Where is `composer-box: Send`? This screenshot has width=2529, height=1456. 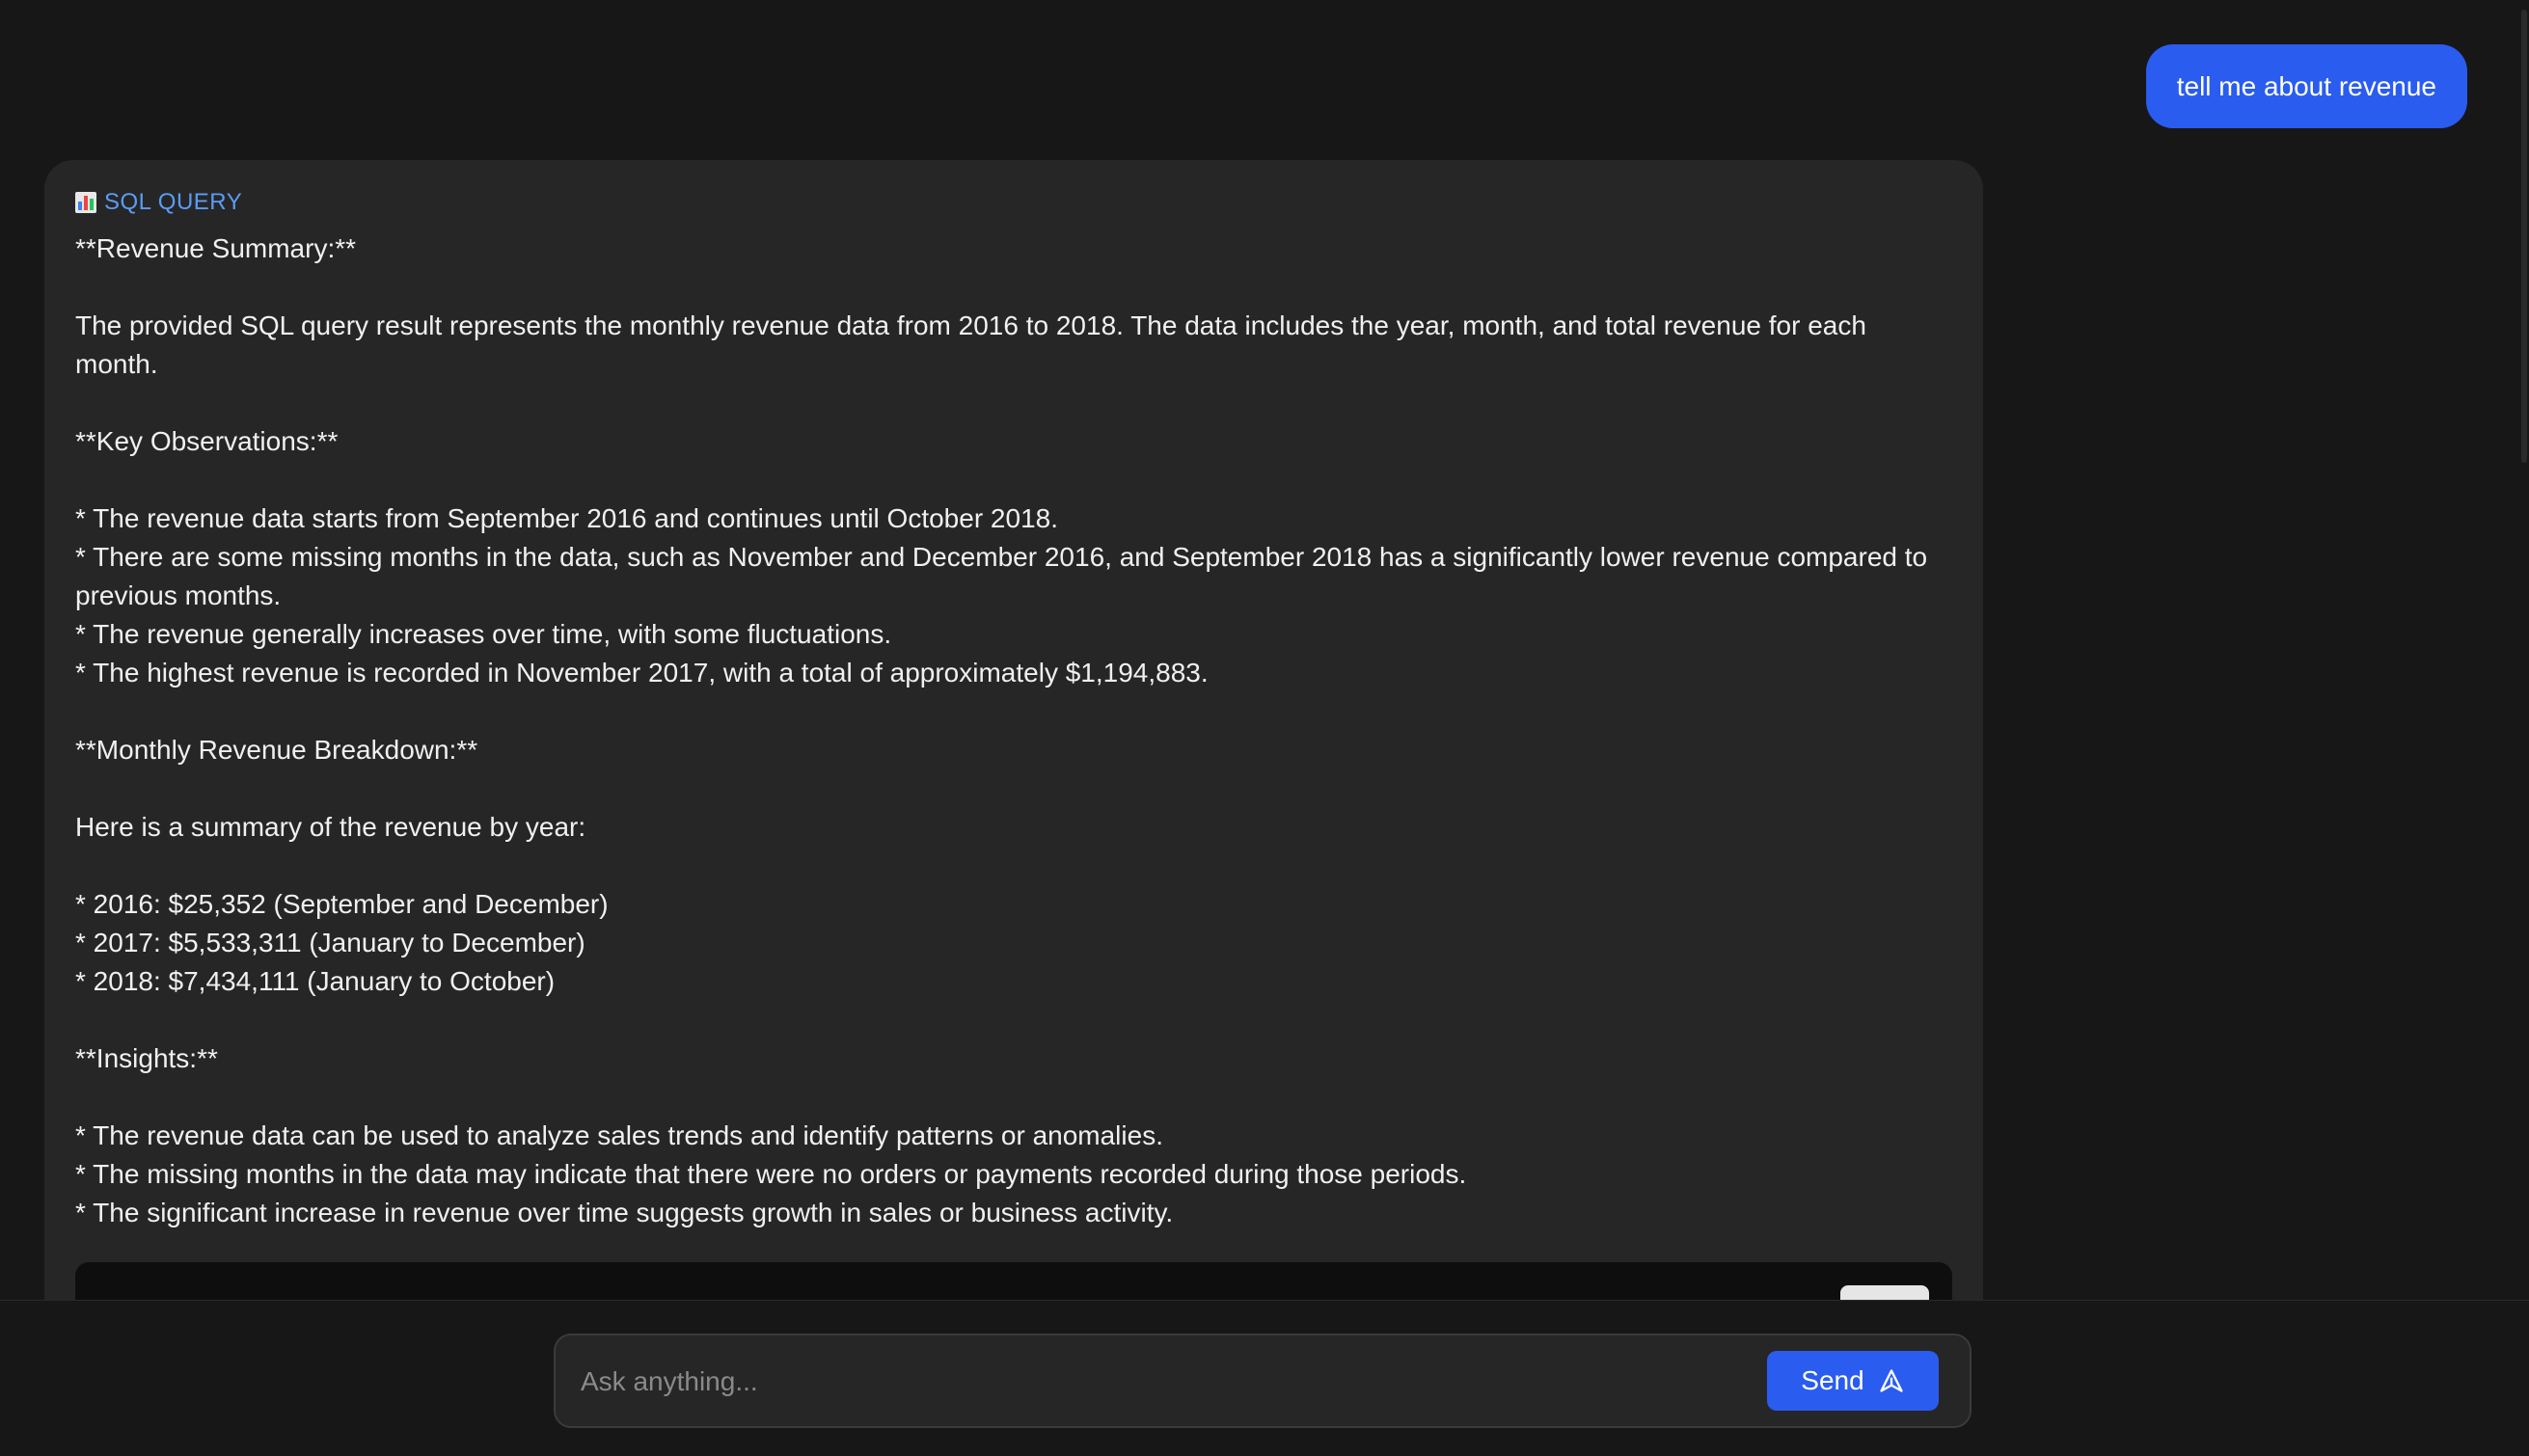
composer-box: Send is located at coordinates (1263, 1381).